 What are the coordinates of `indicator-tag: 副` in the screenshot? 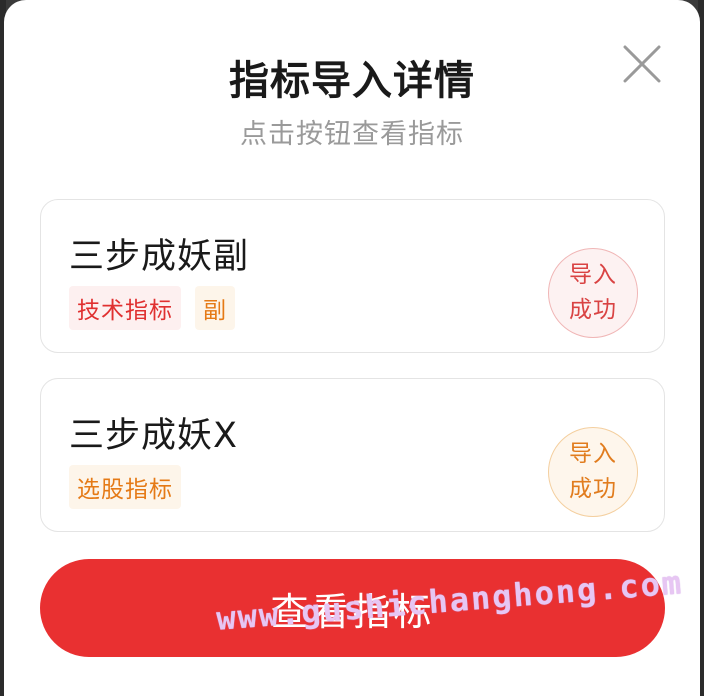 It's located at (215, 308).